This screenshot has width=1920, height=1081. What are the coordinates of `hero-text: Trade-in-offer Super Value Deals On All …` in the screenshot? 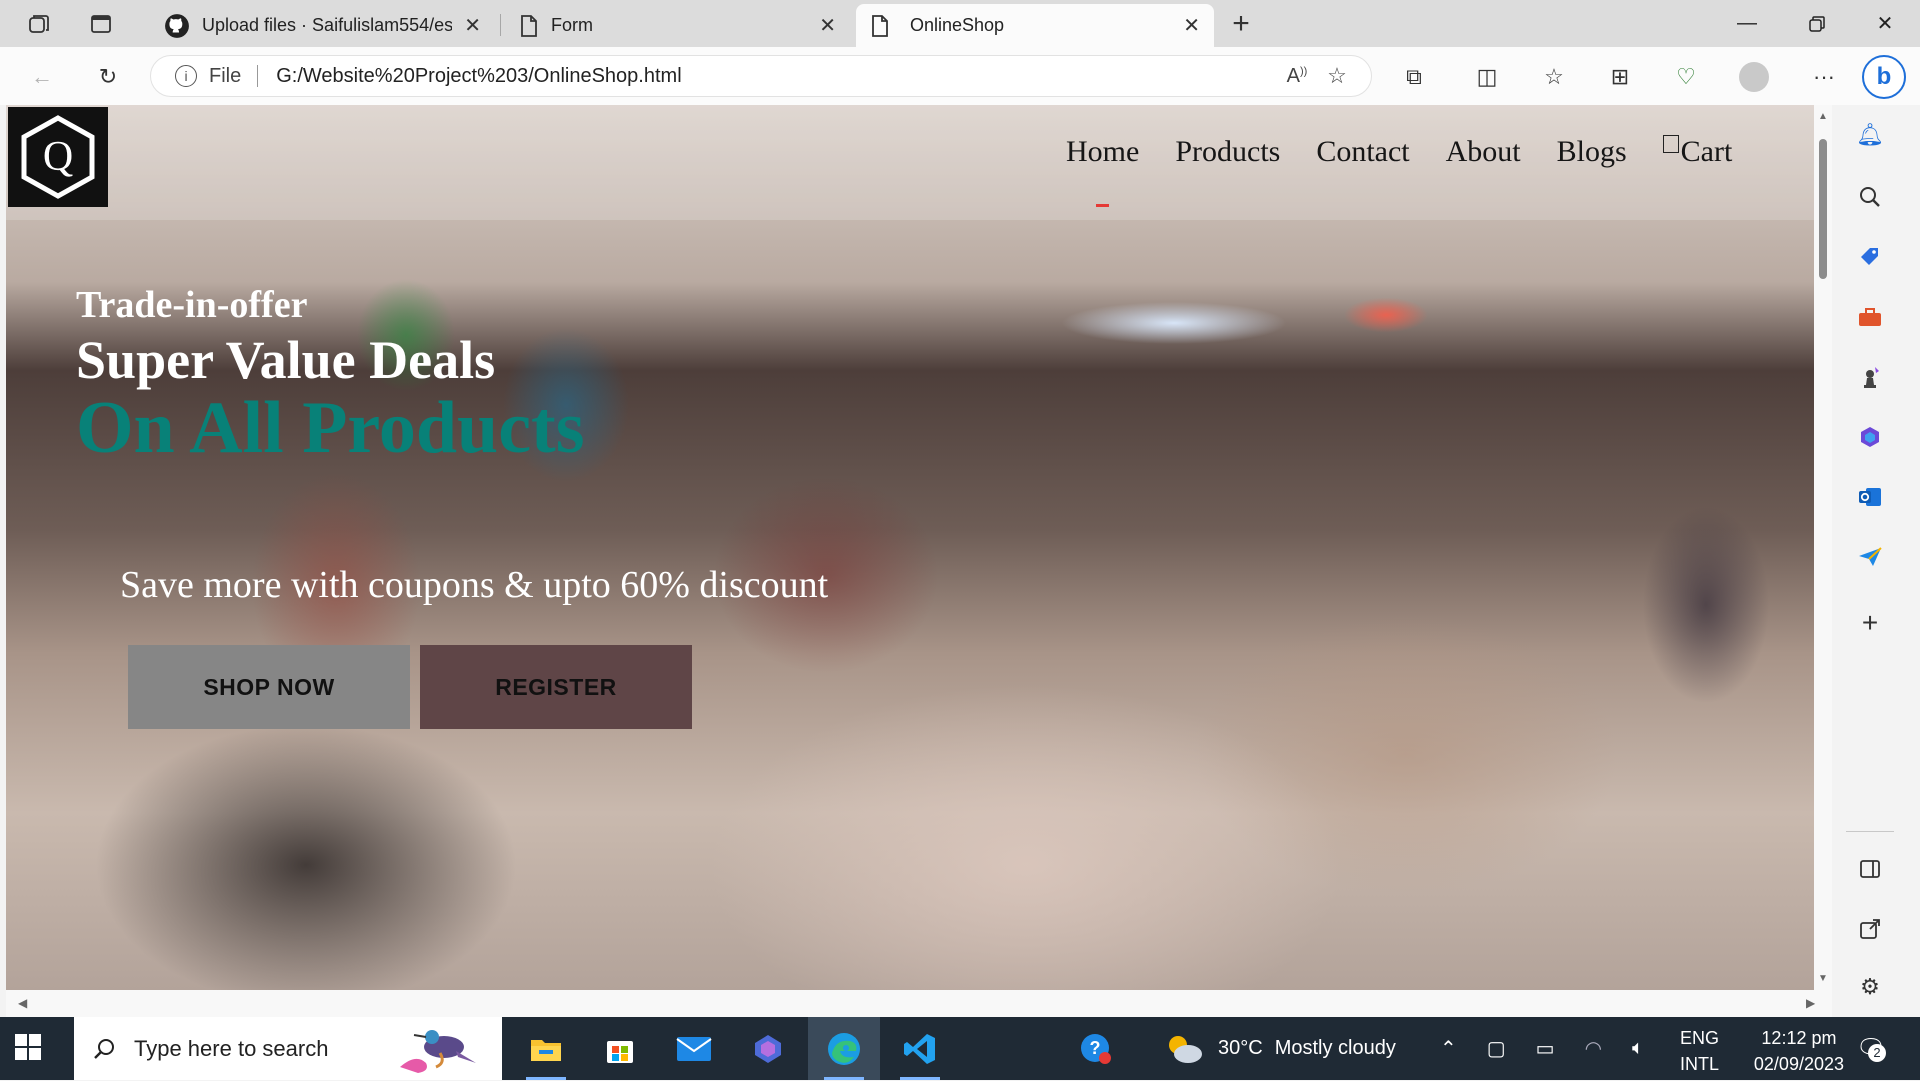 It's located at (330, 376).